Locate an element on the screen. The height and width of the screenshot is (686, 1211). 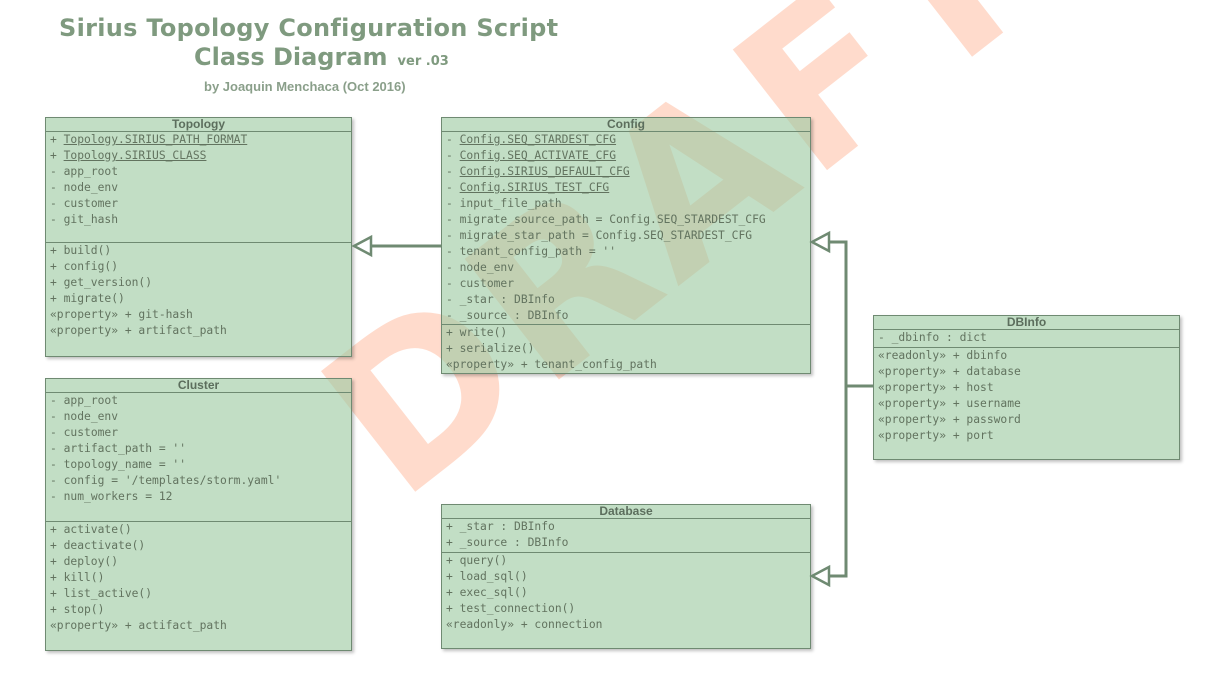
dbinfo-to-database-line is located at coordinates (838, 482).